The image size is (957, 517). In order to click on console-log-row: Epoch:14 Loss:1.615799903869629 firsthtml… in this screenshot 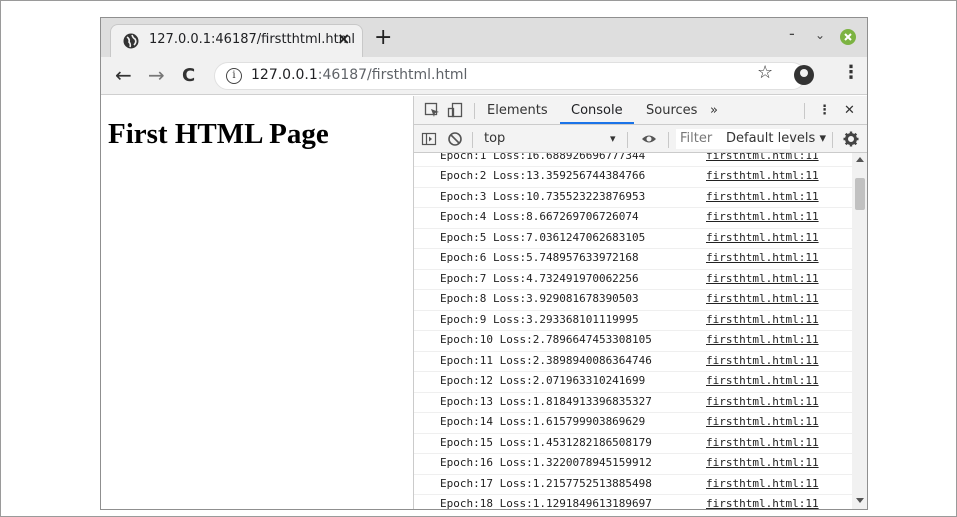, I will do `click(633, 423)`.